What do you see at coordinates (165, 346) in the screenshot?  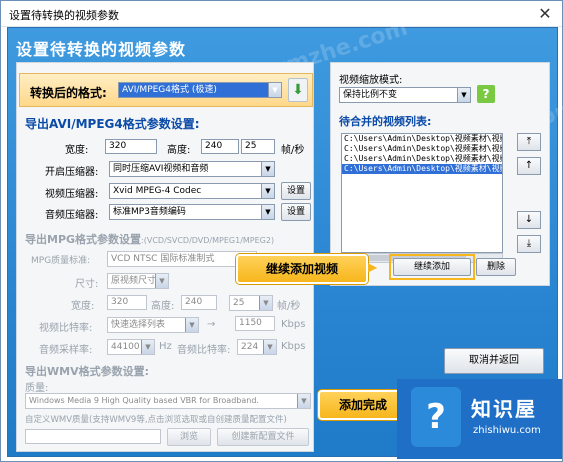 I see `audio-sample-unit: Hz` at bounding box center [165, 346].